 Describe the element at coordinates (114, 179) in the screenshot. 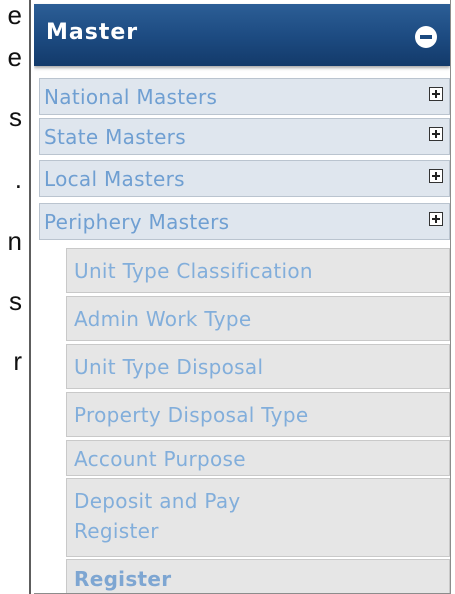

I see `menu-item-label: Local Masters` at that location.